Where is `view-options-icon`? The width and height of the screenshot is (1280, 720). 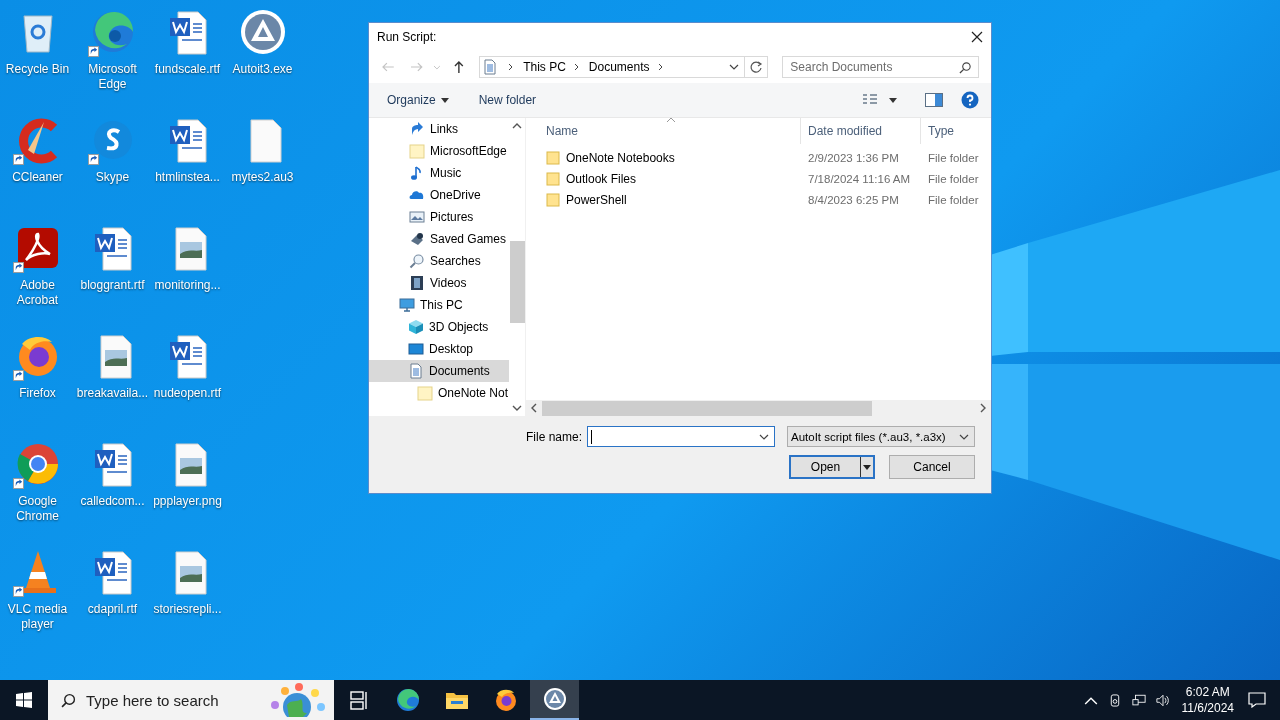
view-options-icon is located at coordinates (879, 100).